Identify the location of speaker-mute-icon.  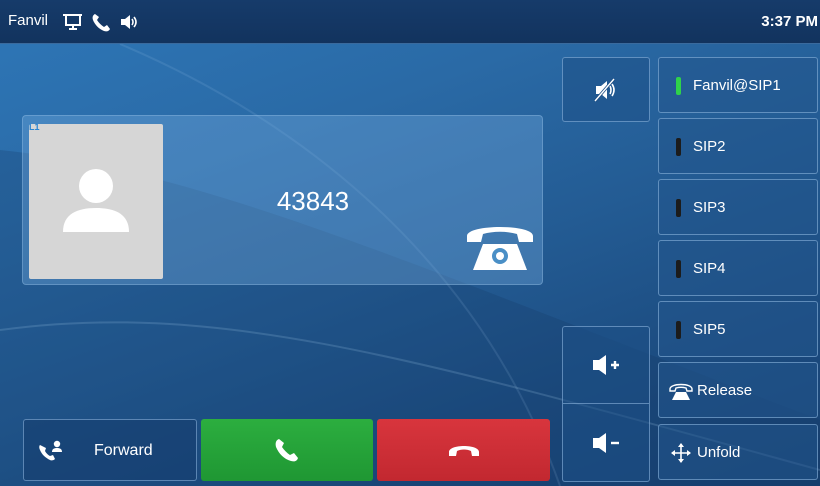
(604, 89).